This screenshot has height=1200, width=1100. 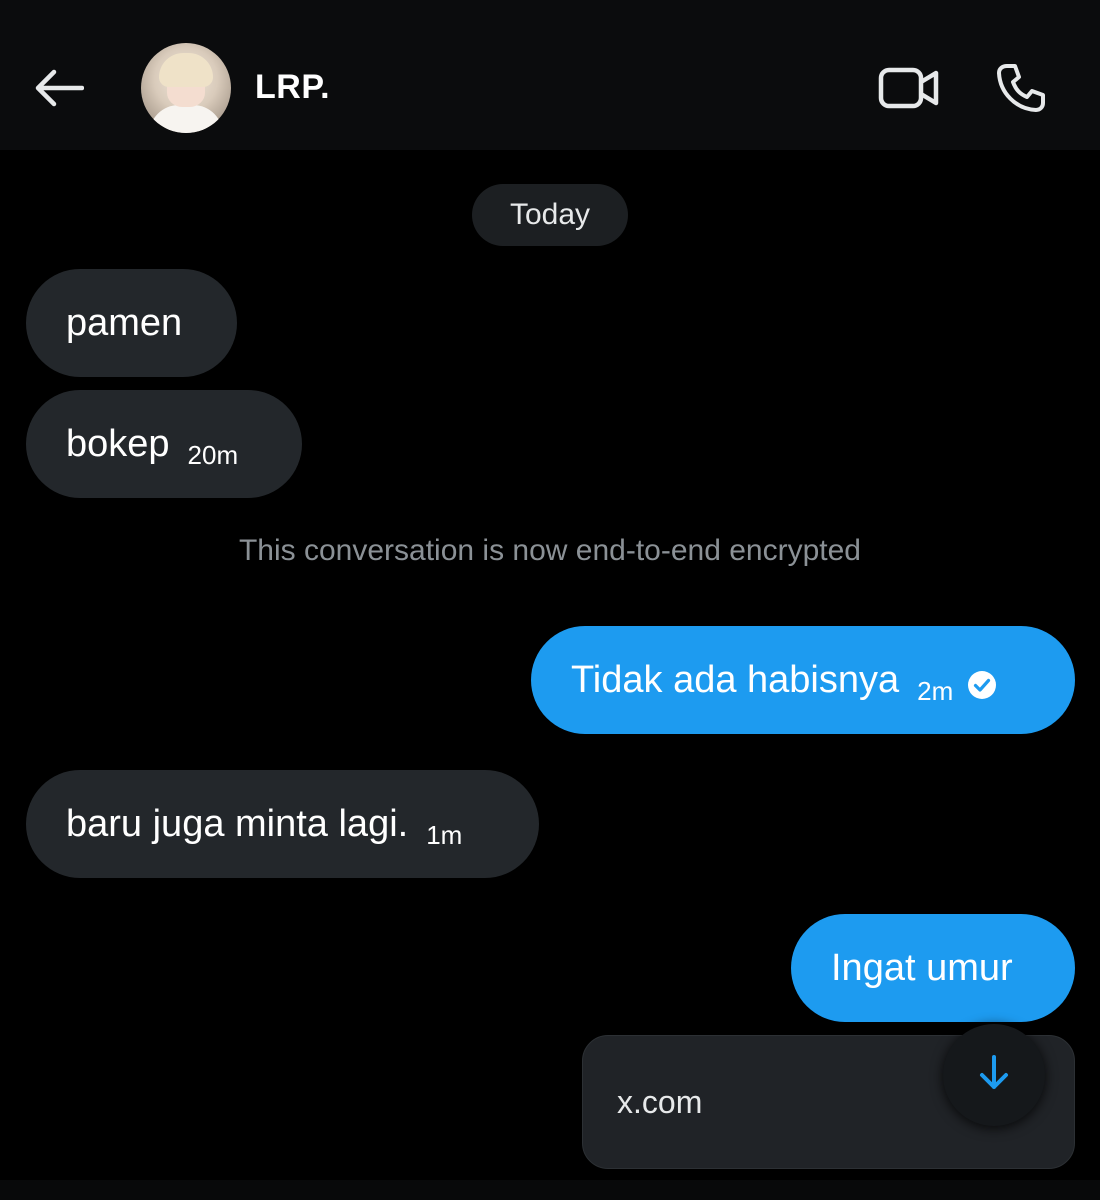 I want to click on message-timestamp: 2m, so click(x=935, y=690).